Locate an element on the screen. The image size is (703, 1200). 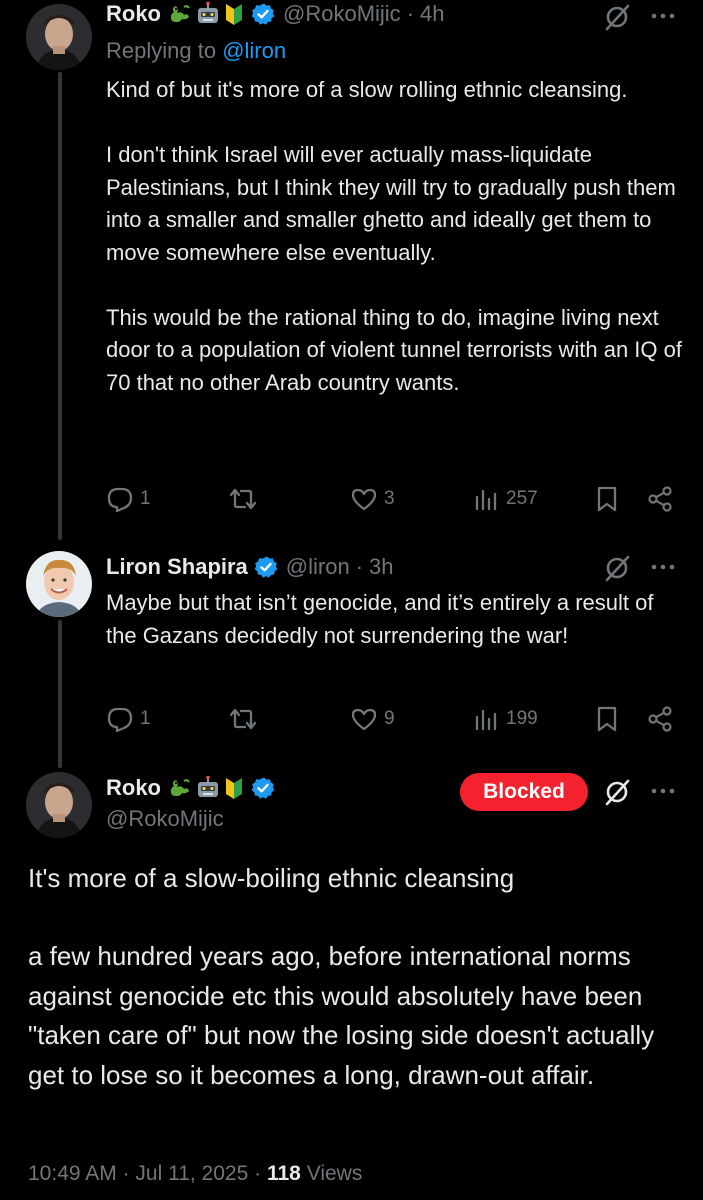
tweet-time: 3h is located at coordinates (381, 567).